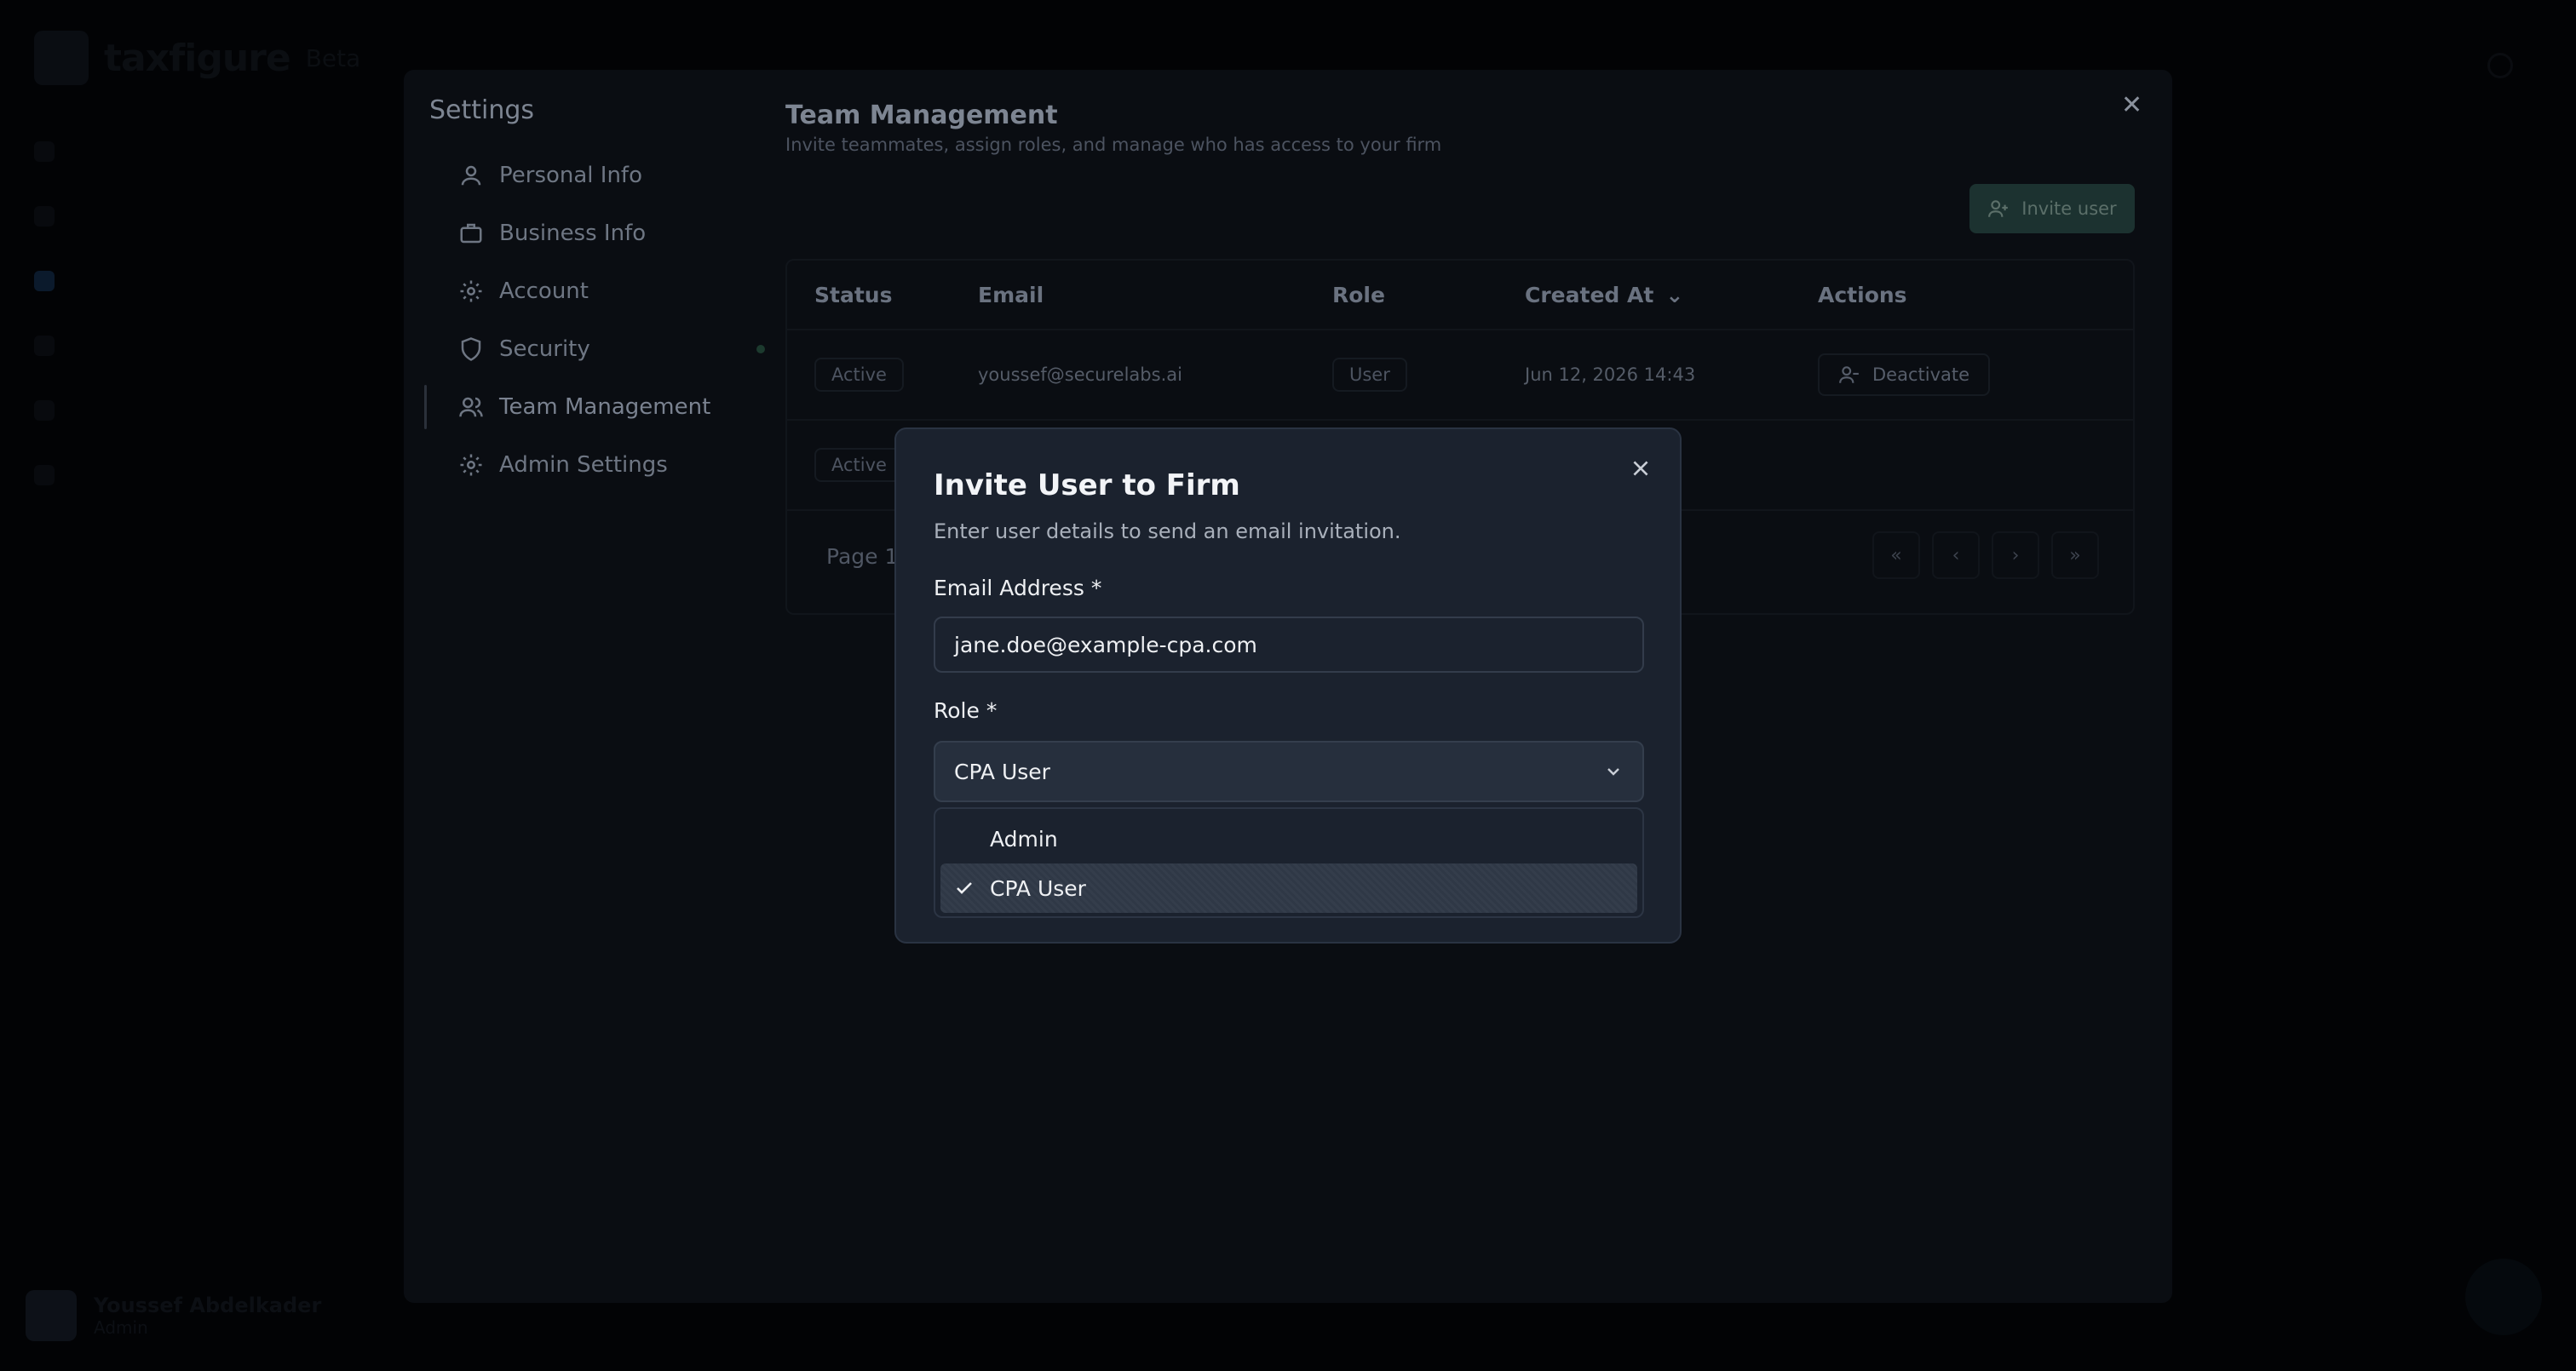  Describe the element at coordinates (471, 349) in the screenshot. I see `shield-icon` at that location.